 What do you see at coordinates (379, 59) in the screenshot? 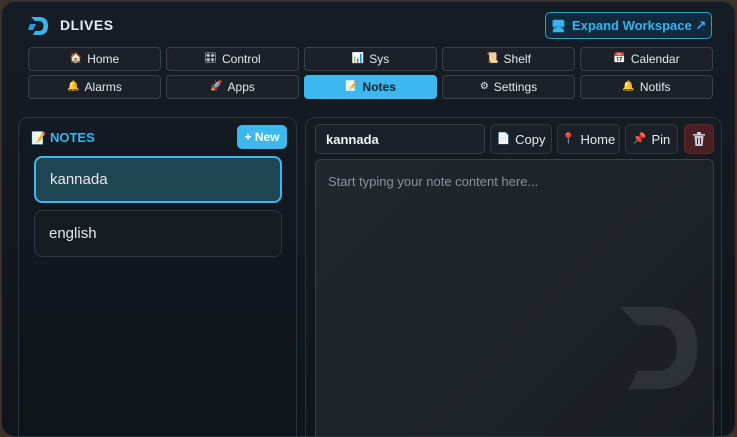
I see `nav-label: Sys` at bounding box center [379, 59].